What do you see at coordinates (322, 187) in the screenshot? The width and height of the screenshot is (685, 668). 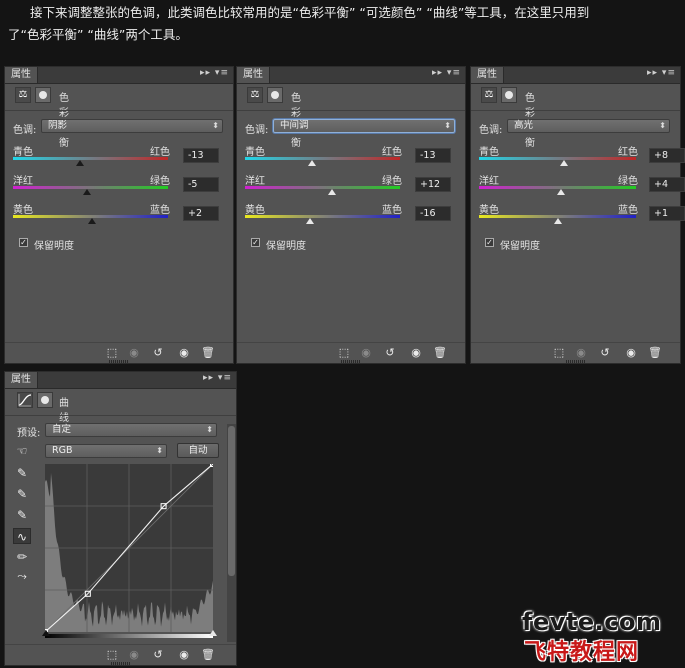 I see `magenta-green-slider-track` at bounding box center [322, 187].